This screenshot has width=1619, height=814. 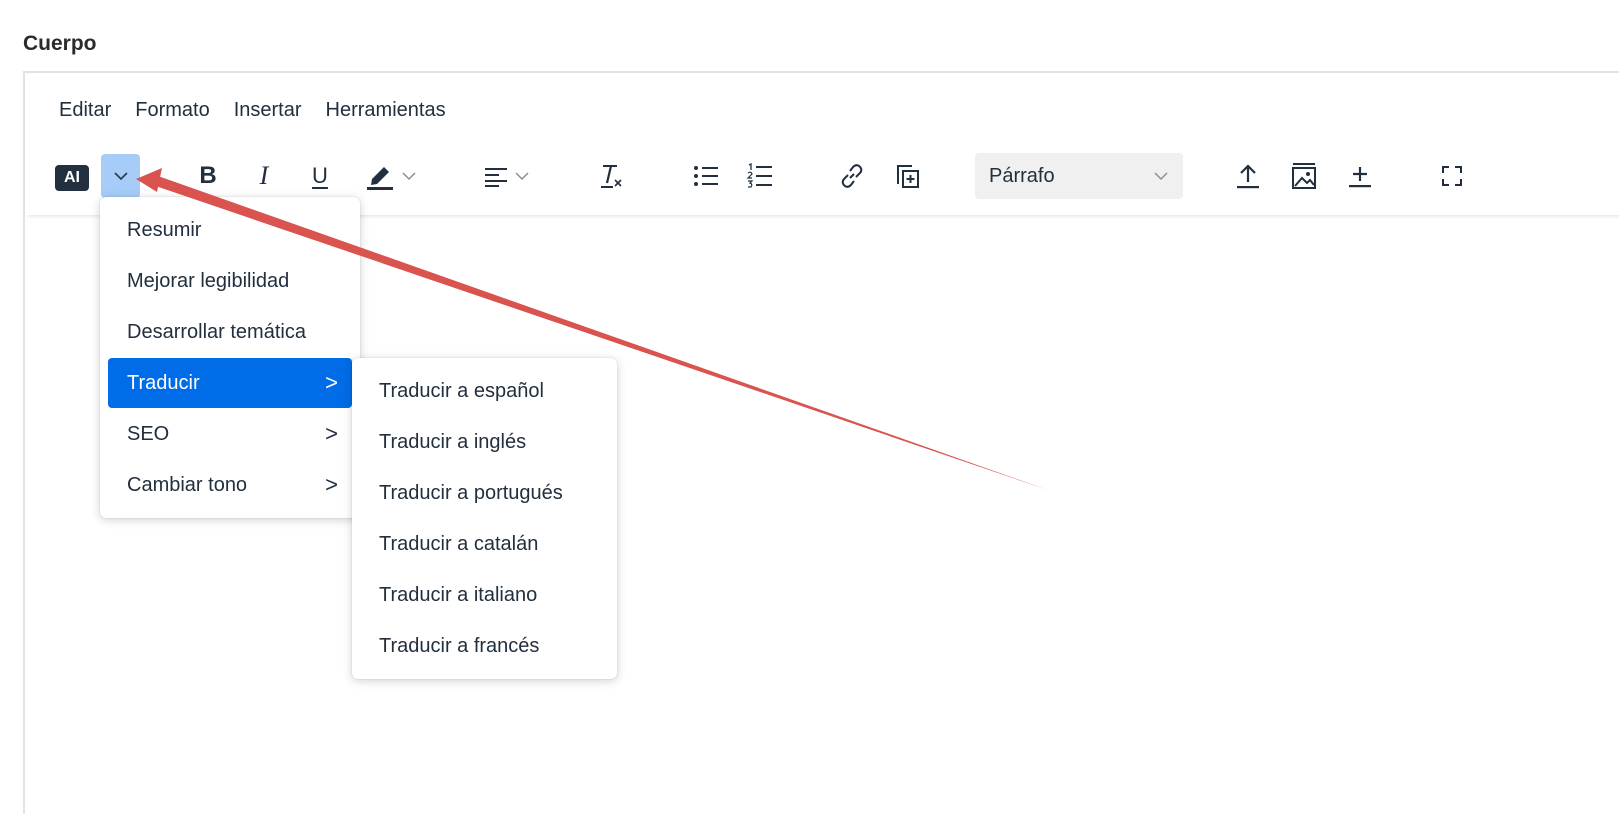 What do you see at coordinates (386, 112) in the screenshot?
I see `menu-herramientas: Herramientas` at bounding box center [386, 112].